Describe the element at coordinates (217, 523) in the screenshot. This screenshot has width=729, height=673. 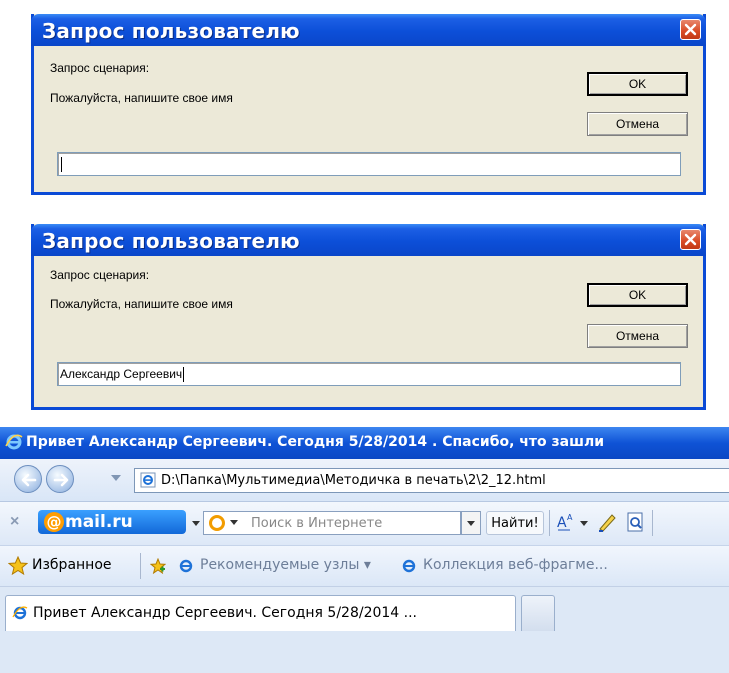
I see `search-engine-icon` at that location.